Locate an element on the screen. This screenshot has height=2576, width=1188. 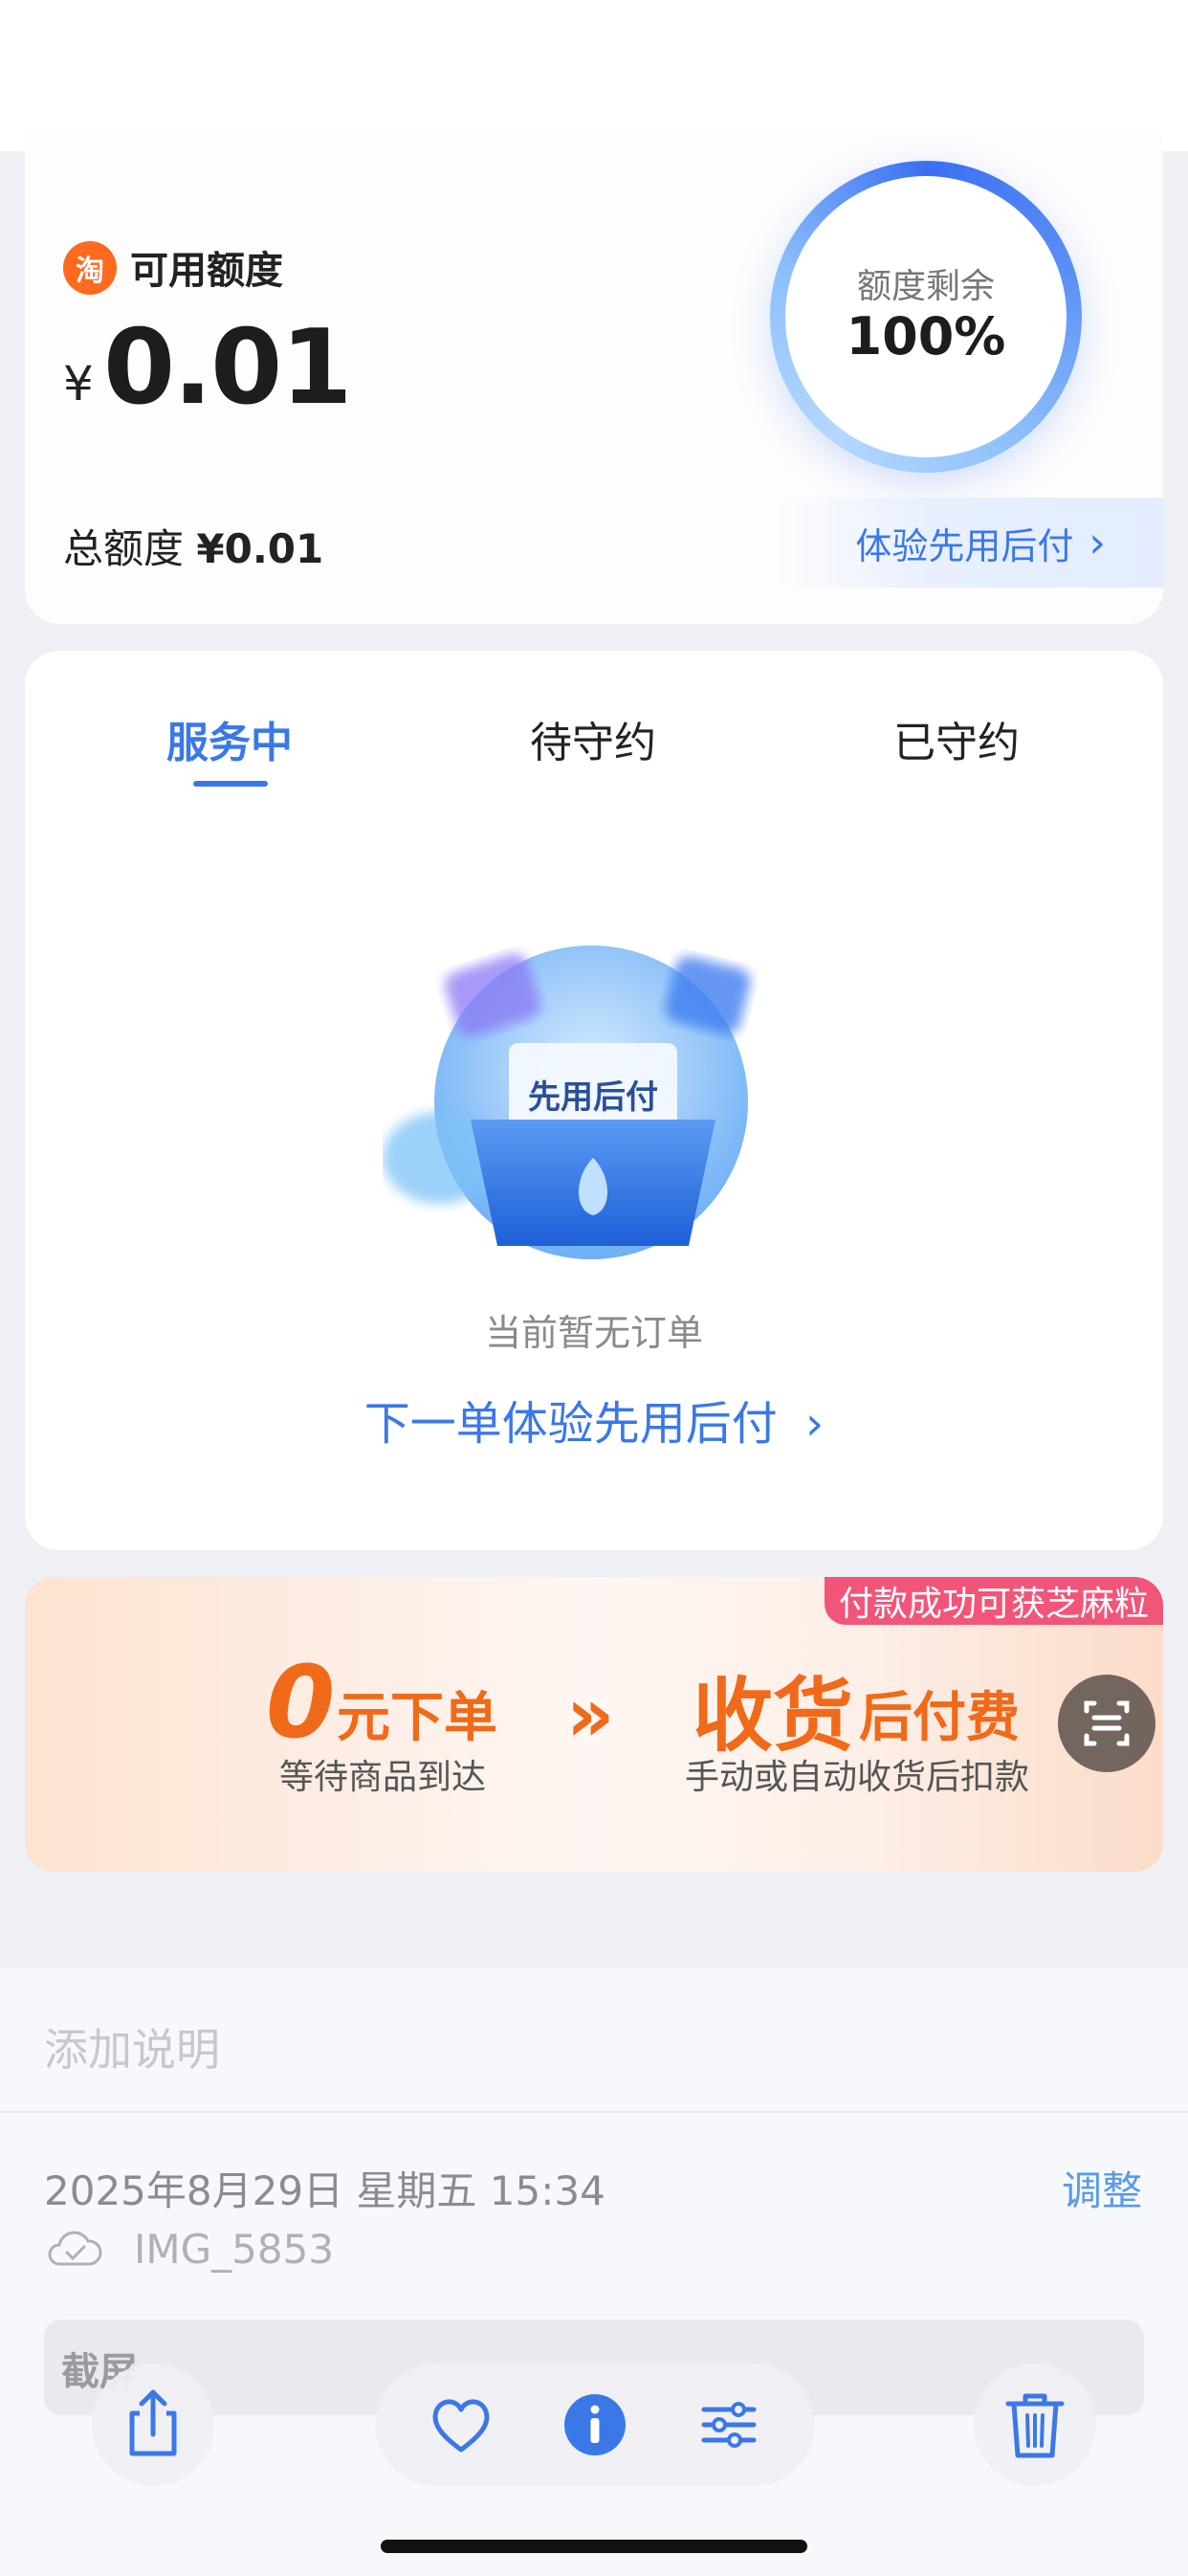
delete-button is located at coordinates (1035, 2425).